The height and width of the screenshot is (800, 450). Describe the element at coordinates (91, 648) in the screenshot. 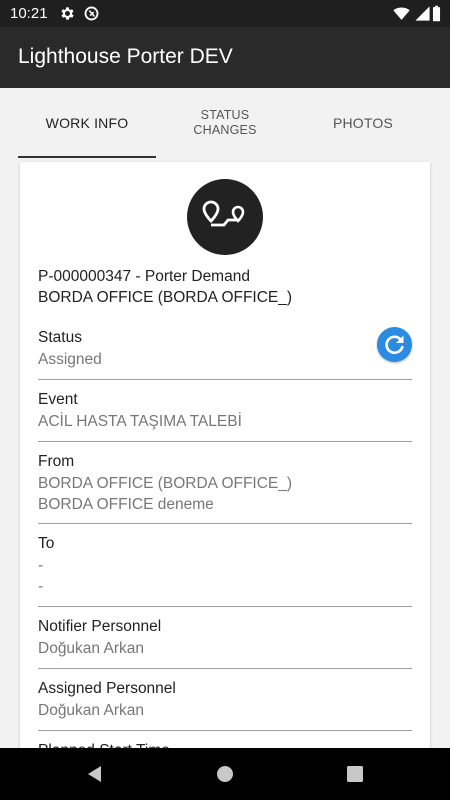

I see `notifier-value: Doğukan Arkan` at that location.